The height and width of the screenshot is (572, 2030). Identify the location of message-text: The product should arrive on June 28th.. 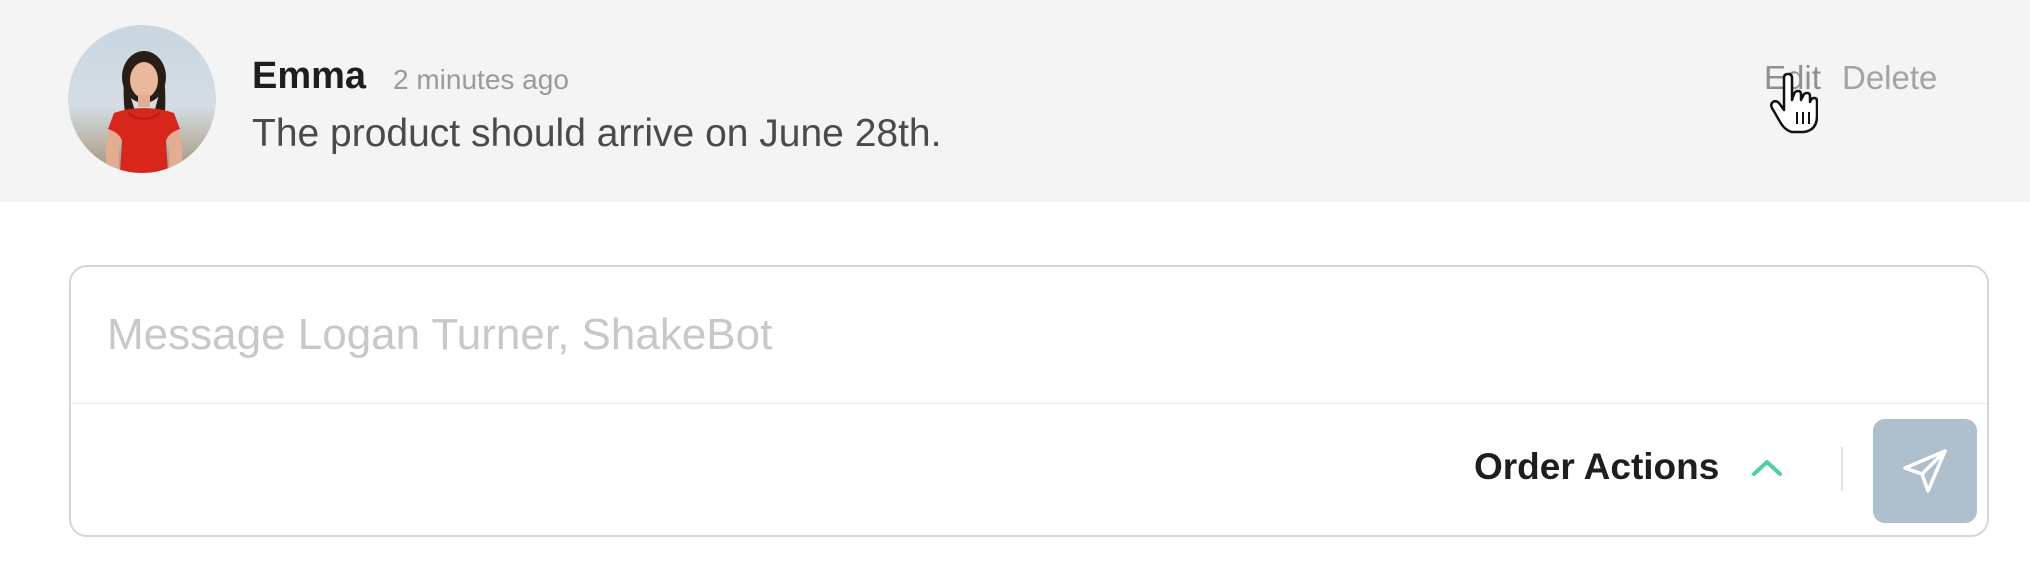
(597, 133).